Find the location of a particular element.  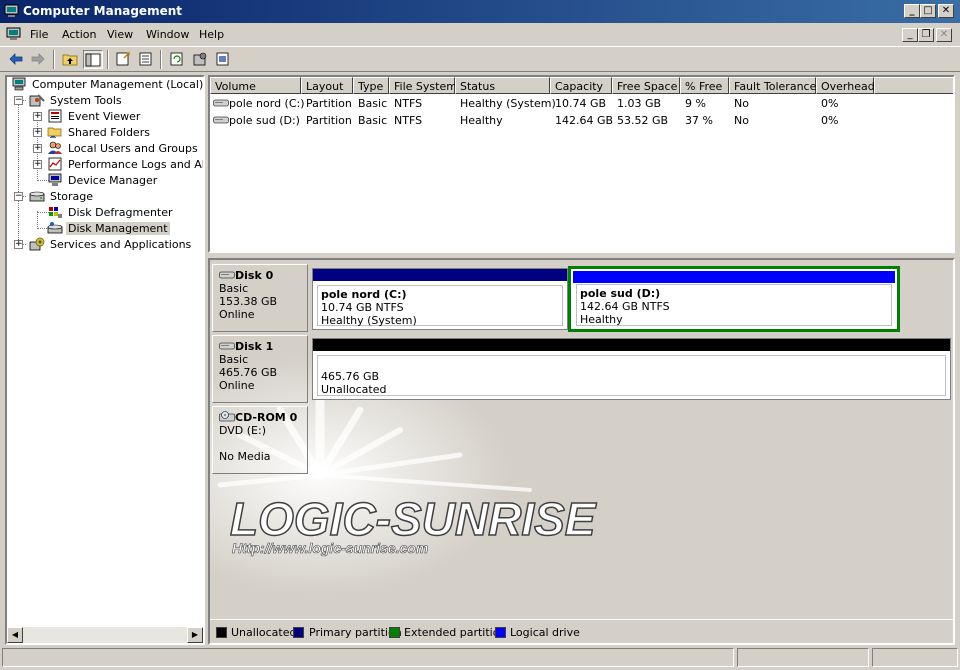

unallocated-space: 465.76 GB Unallocated is located at coordinates (631, 369).